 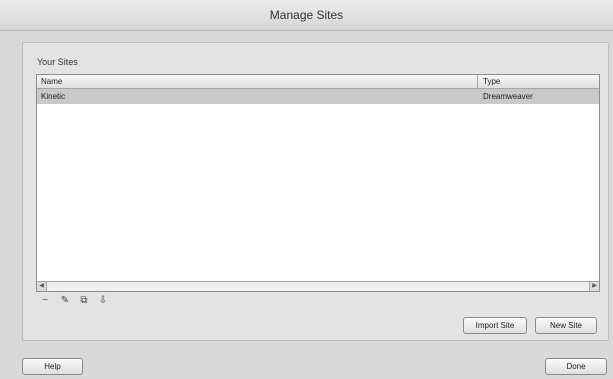 What do you see at coordinates (508, 96) in the screenshot?
I see `site-type: Dreamweaver` at bounding box center [508, 96].